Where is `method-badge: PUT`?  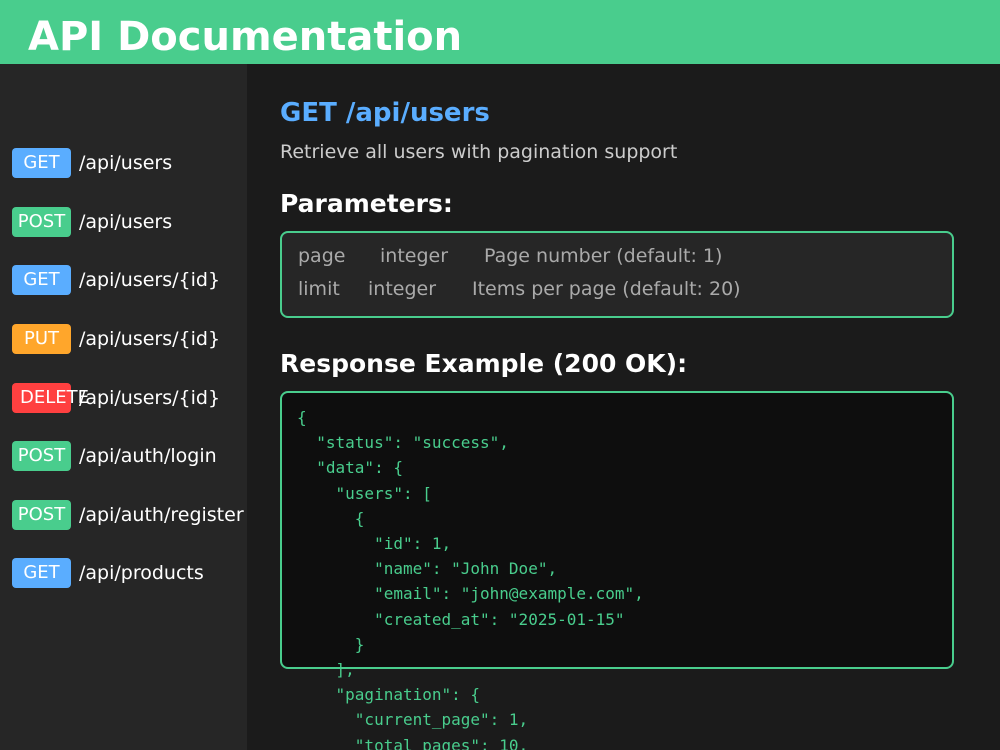
method-badge: PUT is located at coordinates (41, 339).